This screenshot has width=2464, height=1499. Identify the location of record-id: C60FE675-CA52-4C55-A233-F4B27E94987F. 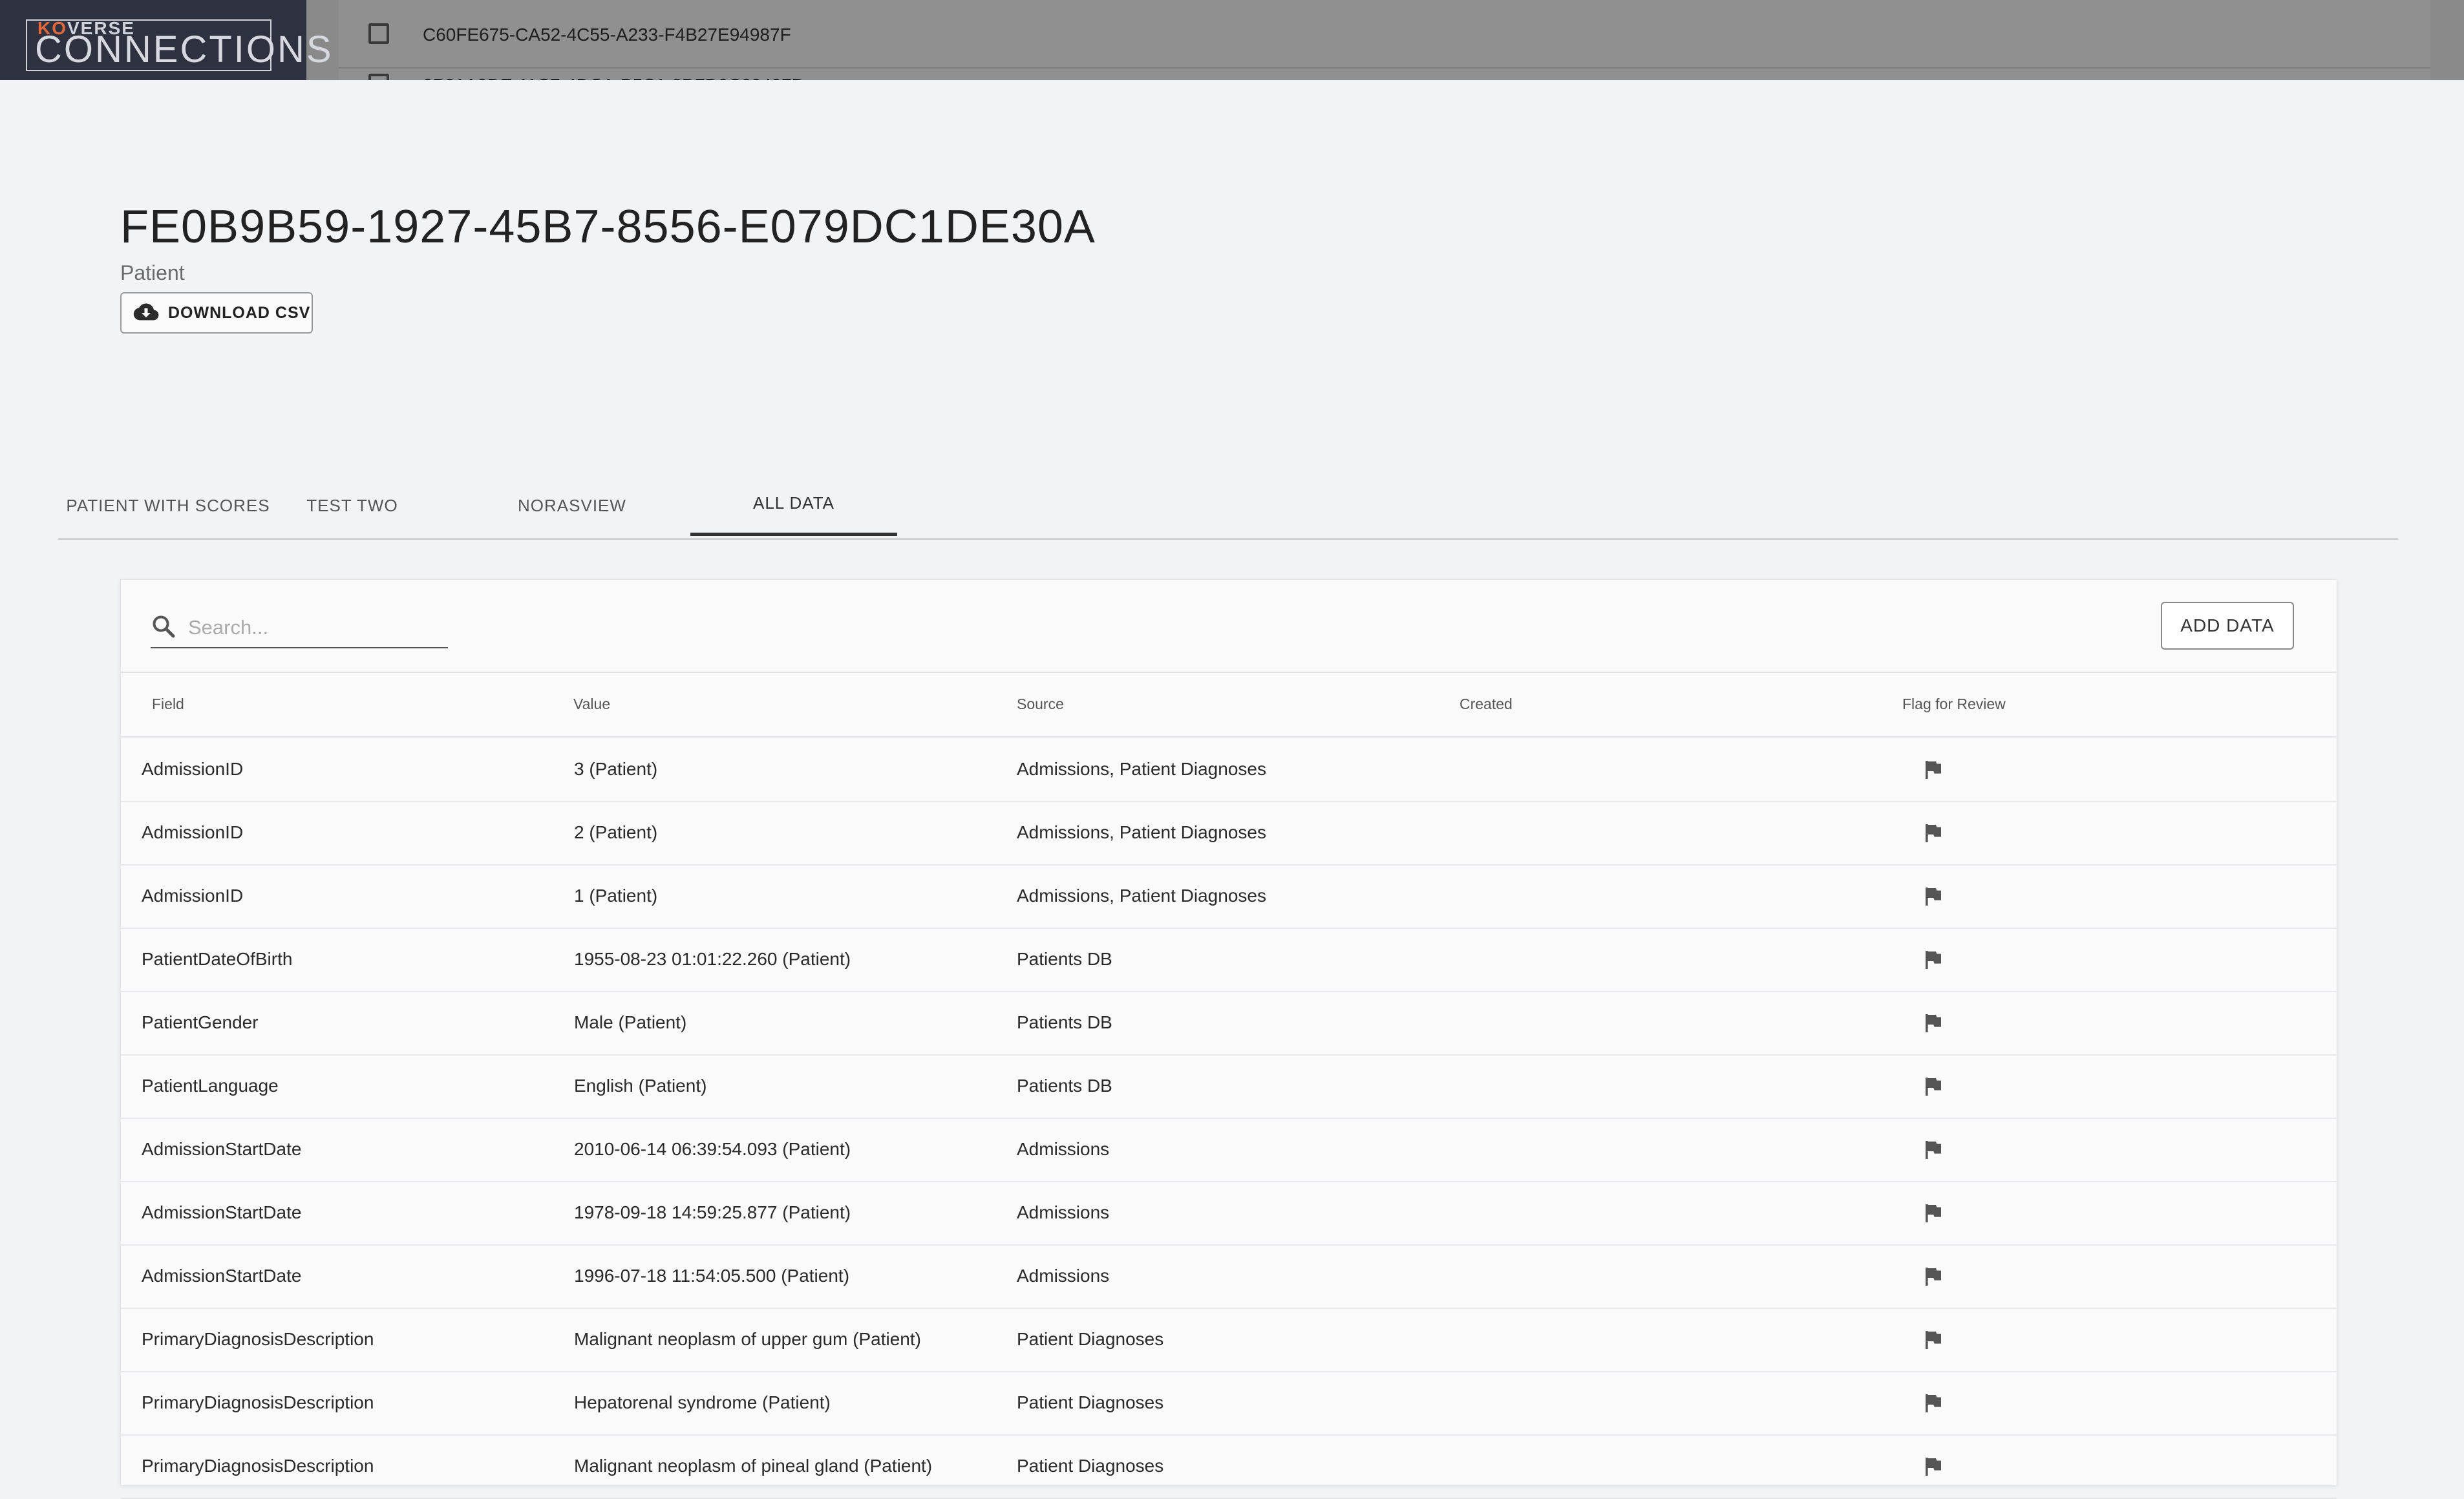
(607, 35).